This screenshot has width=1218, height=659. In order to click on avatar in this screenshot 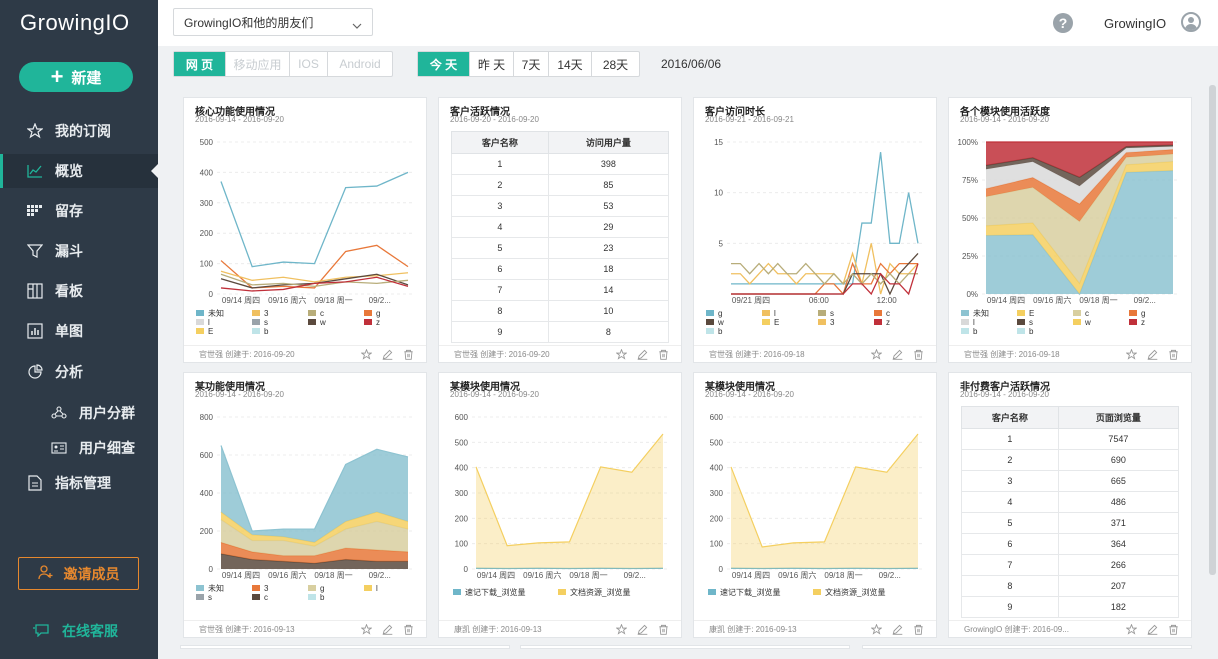, I will do `click(1191, 22)`.